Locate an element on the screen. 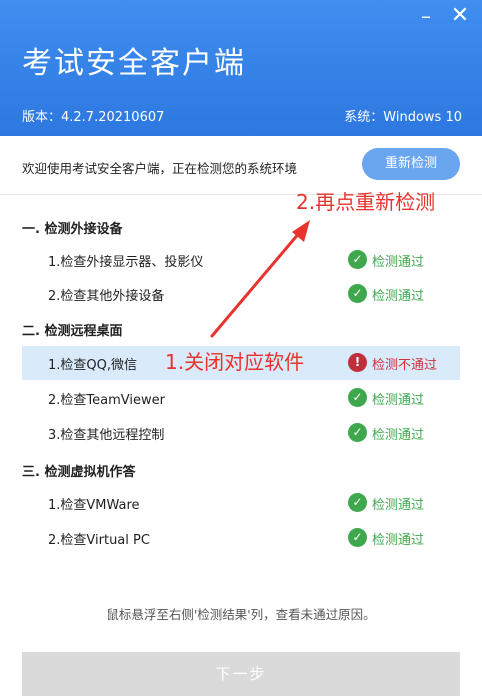 Image resolution: width=482 pixels, height=700 pixels. check-row: 2.检查Virtual PC ✓ 检测通过 is located at coordinates (241, 538).